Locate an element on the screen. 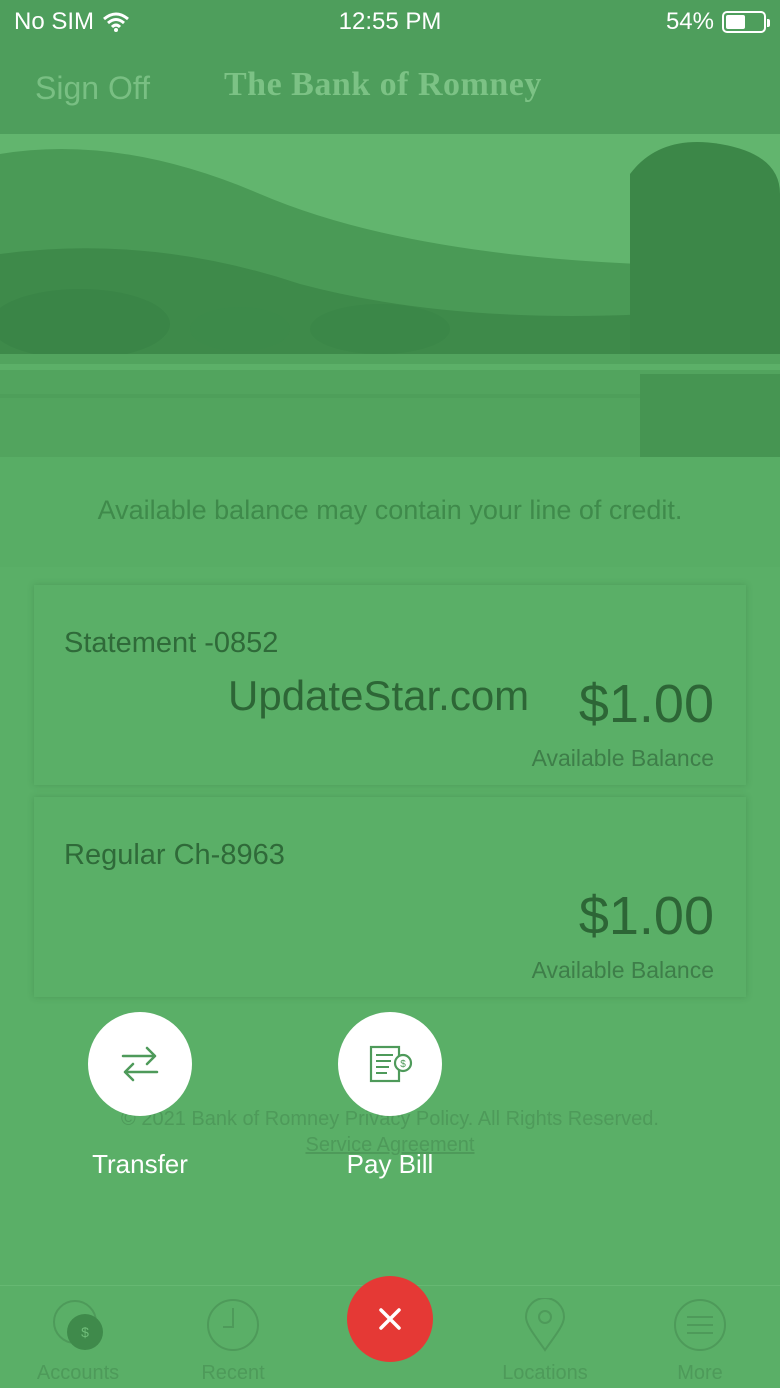 Image resolution: width=780 pixels, height=1388 pixels. tab-locations: Locations is located at coordinates (545, 1341).